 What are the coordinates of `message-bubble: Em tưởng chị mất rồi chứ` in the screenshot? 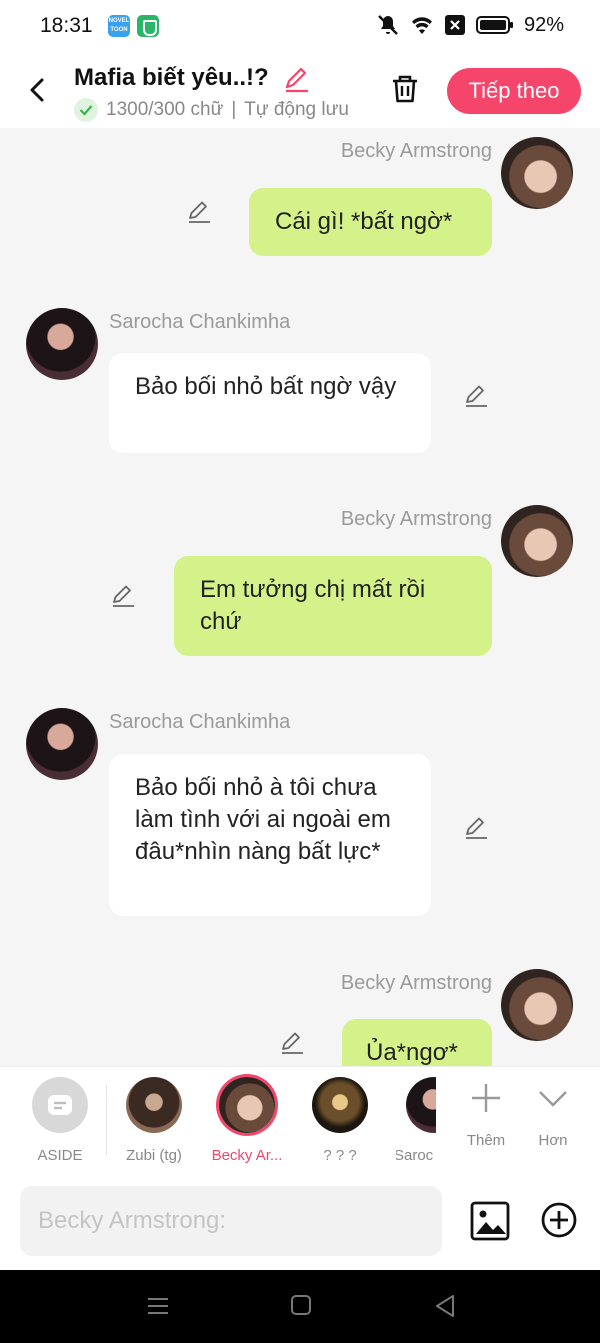 It's located at (333, 606).